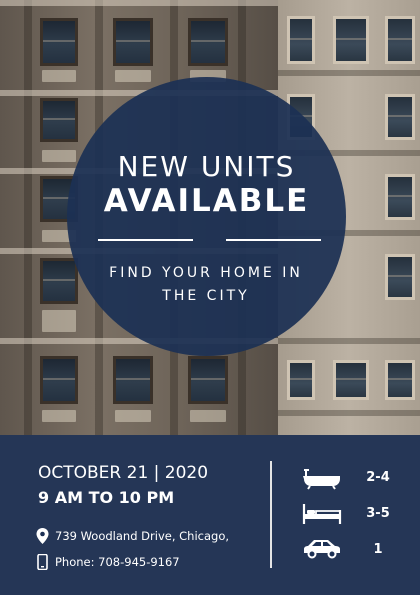  Describe the element at coordinates (321, 479) in the screenshot. I see `bathtub-icon` at that location.